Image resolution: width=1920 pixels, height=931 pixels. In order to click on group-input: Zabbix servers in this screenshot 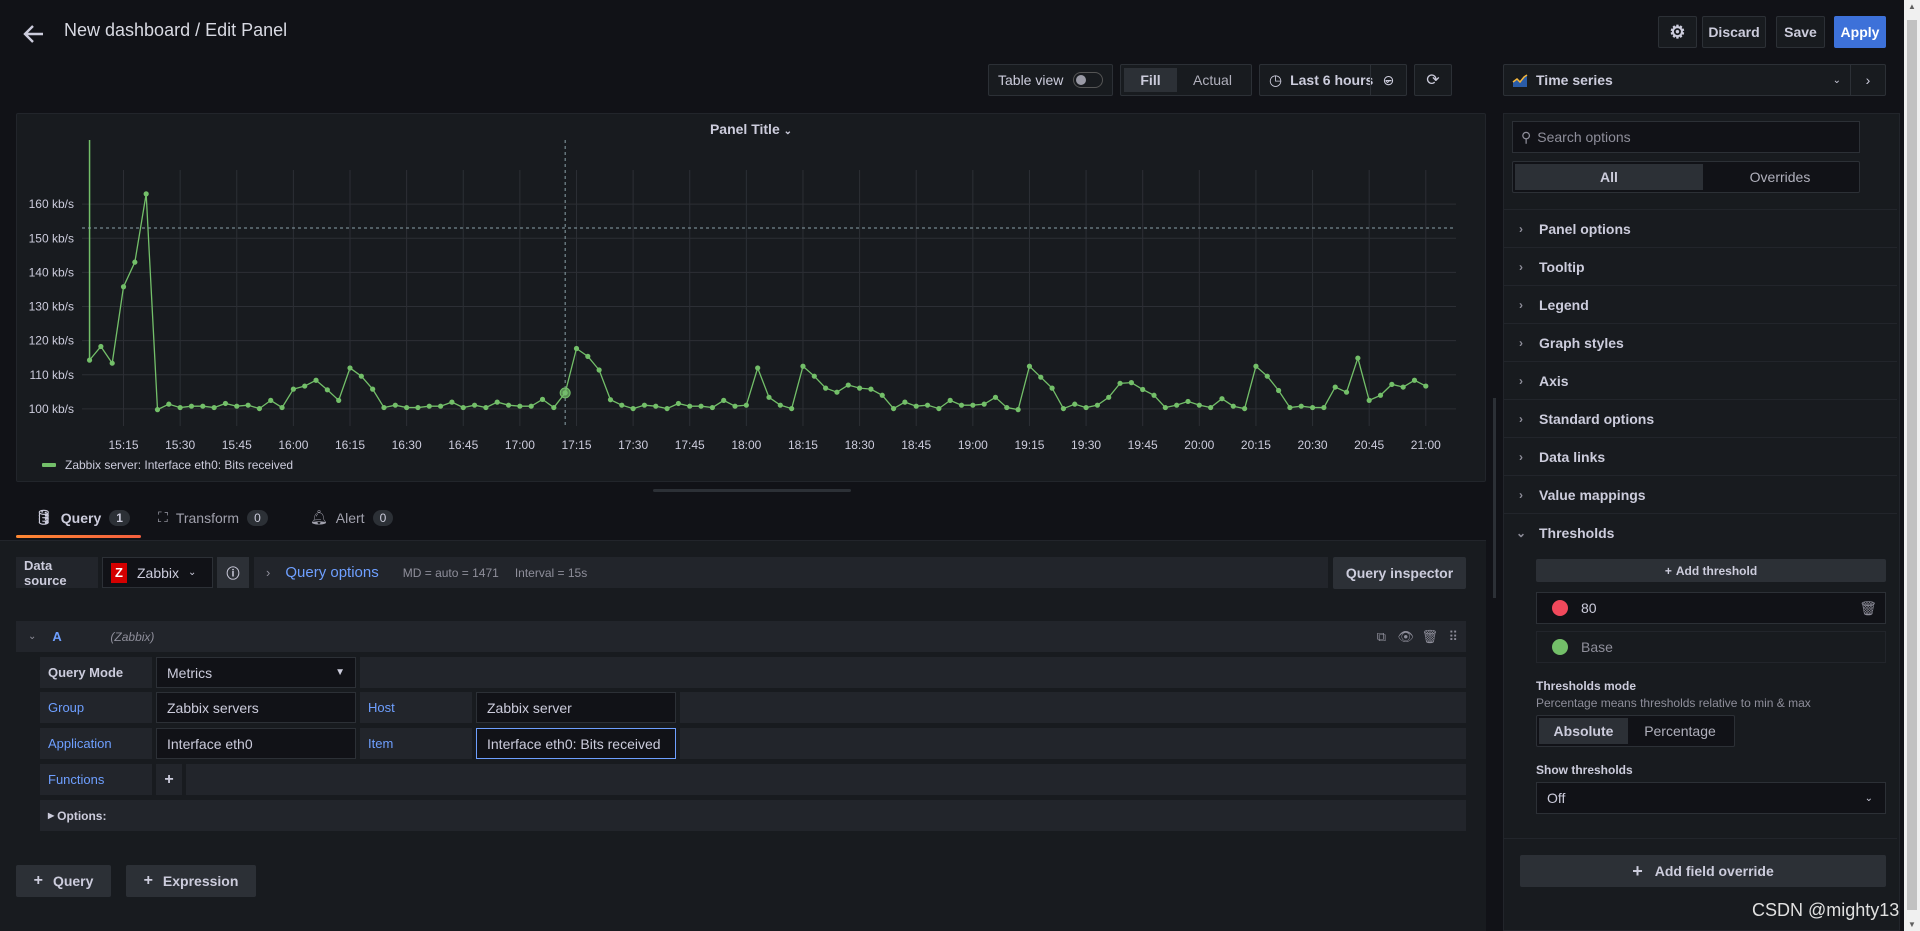, I will do `click(256, 707)`.